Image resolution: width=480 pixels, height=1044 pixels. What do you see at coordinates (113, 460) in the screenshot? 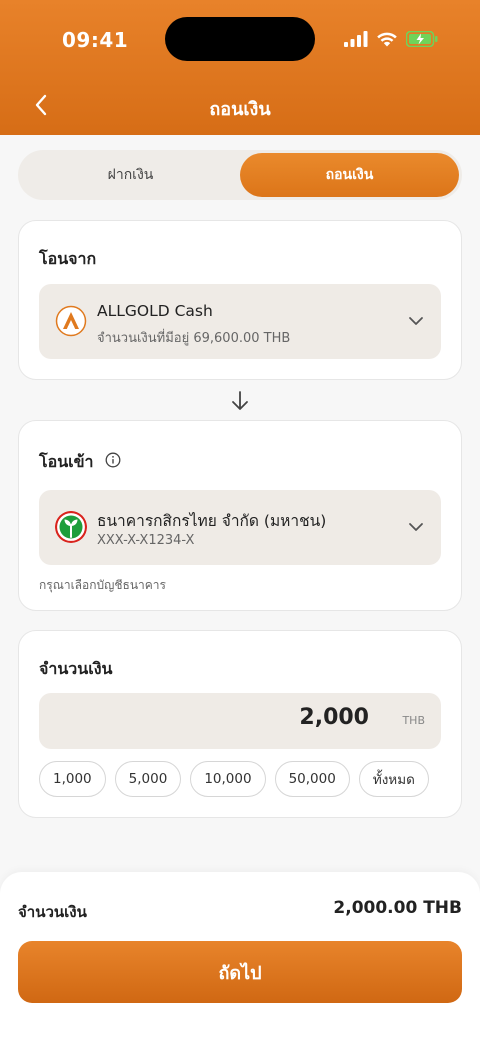
I see `info-icon` at bounding box center [113, 460].